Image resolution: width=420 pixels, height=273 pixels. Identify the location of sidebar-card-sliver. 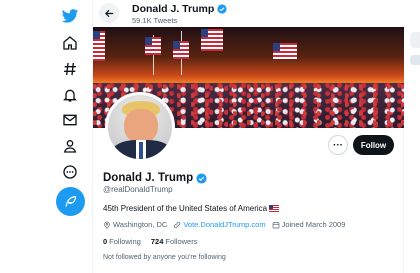
(415, 60).